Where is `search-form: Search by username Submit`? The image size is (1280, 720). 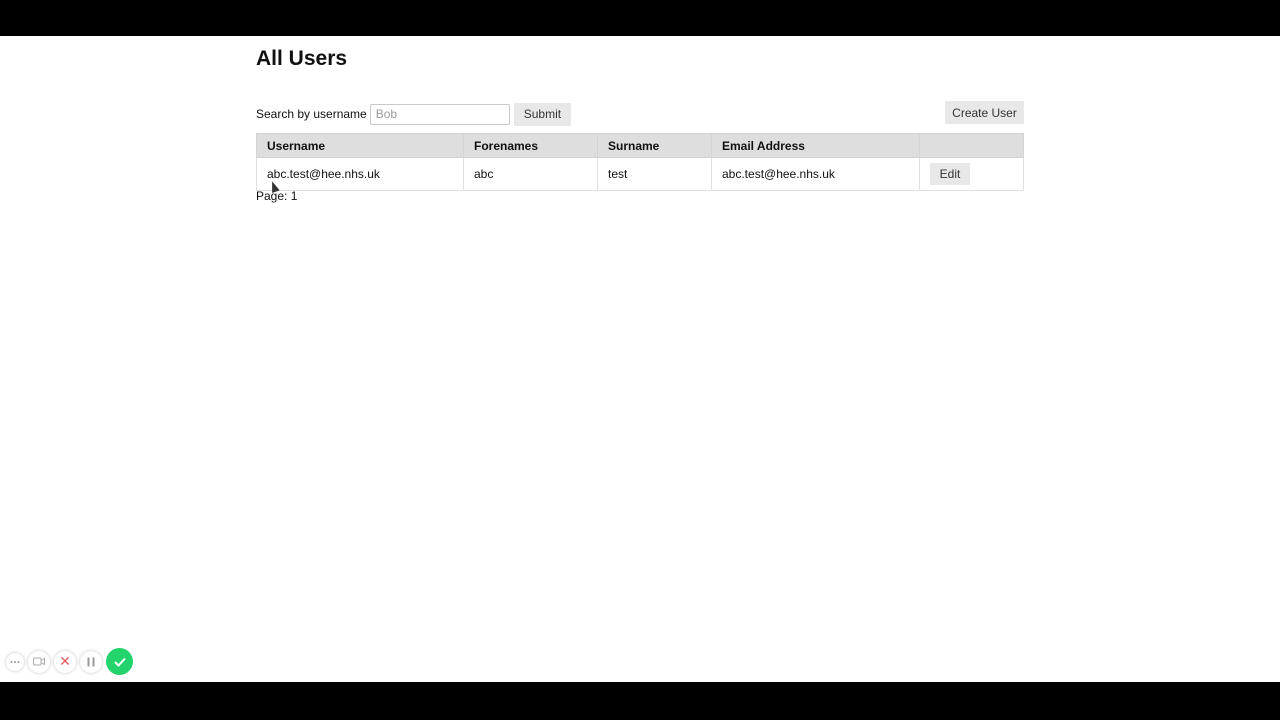 search-form: Search by username Submit is located at coordinates (414, 114).